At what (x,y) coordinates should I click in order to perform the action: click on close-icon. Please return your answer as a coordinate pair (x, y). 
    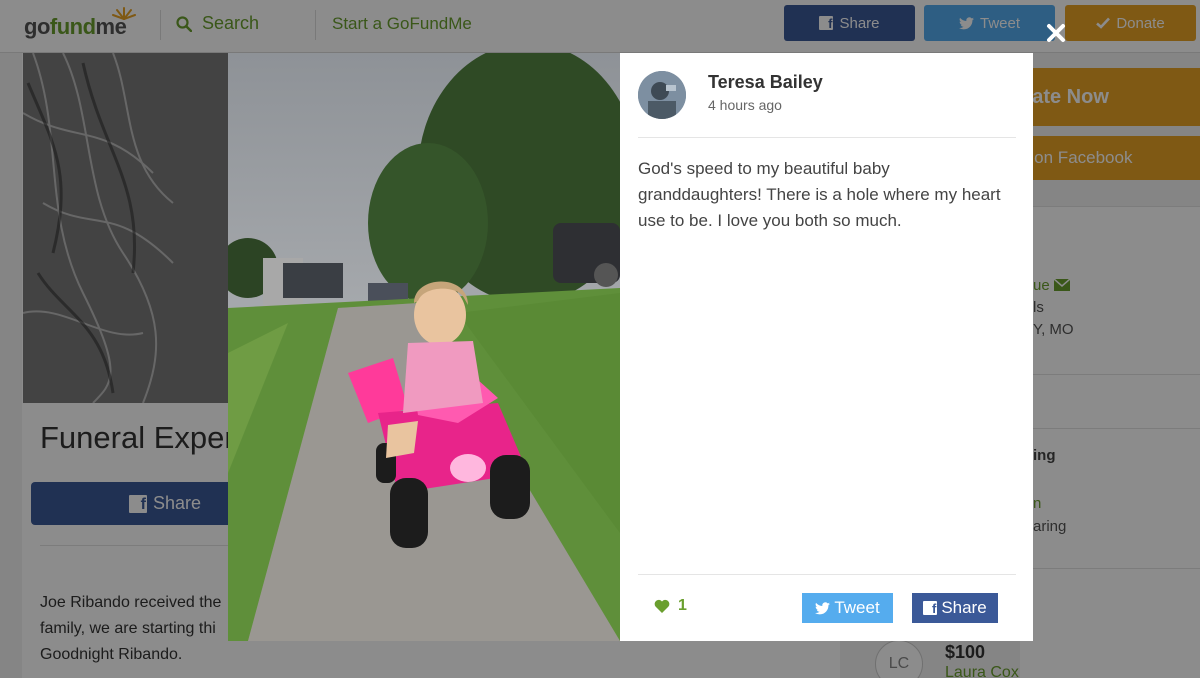
    Looking at the image, I should click on (1056, 33).